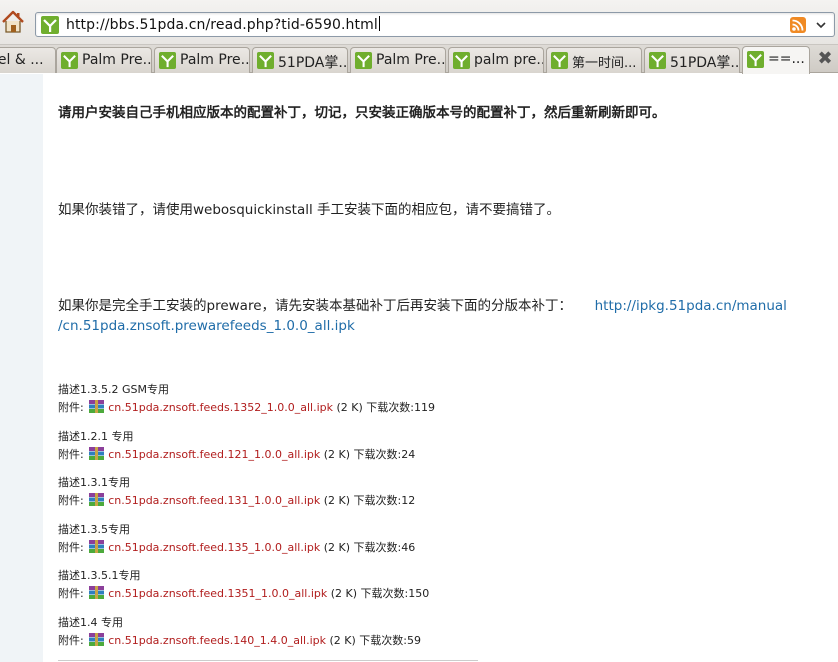 Image resolution: width=838 pixels, height=662 pixels. Describe the element at coordinates (268, 660) in the screenshot. I see `post-divider` at that location.